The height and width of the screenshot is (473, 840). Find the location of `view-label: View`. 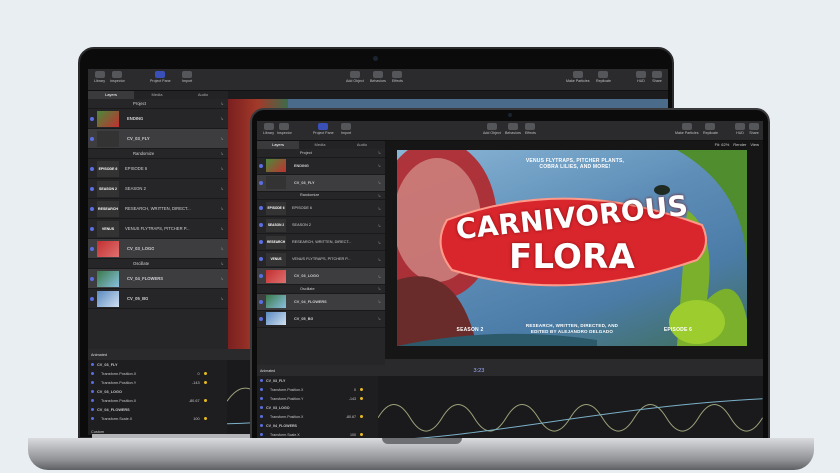

view-label: View is located at coordinates (754, 144).